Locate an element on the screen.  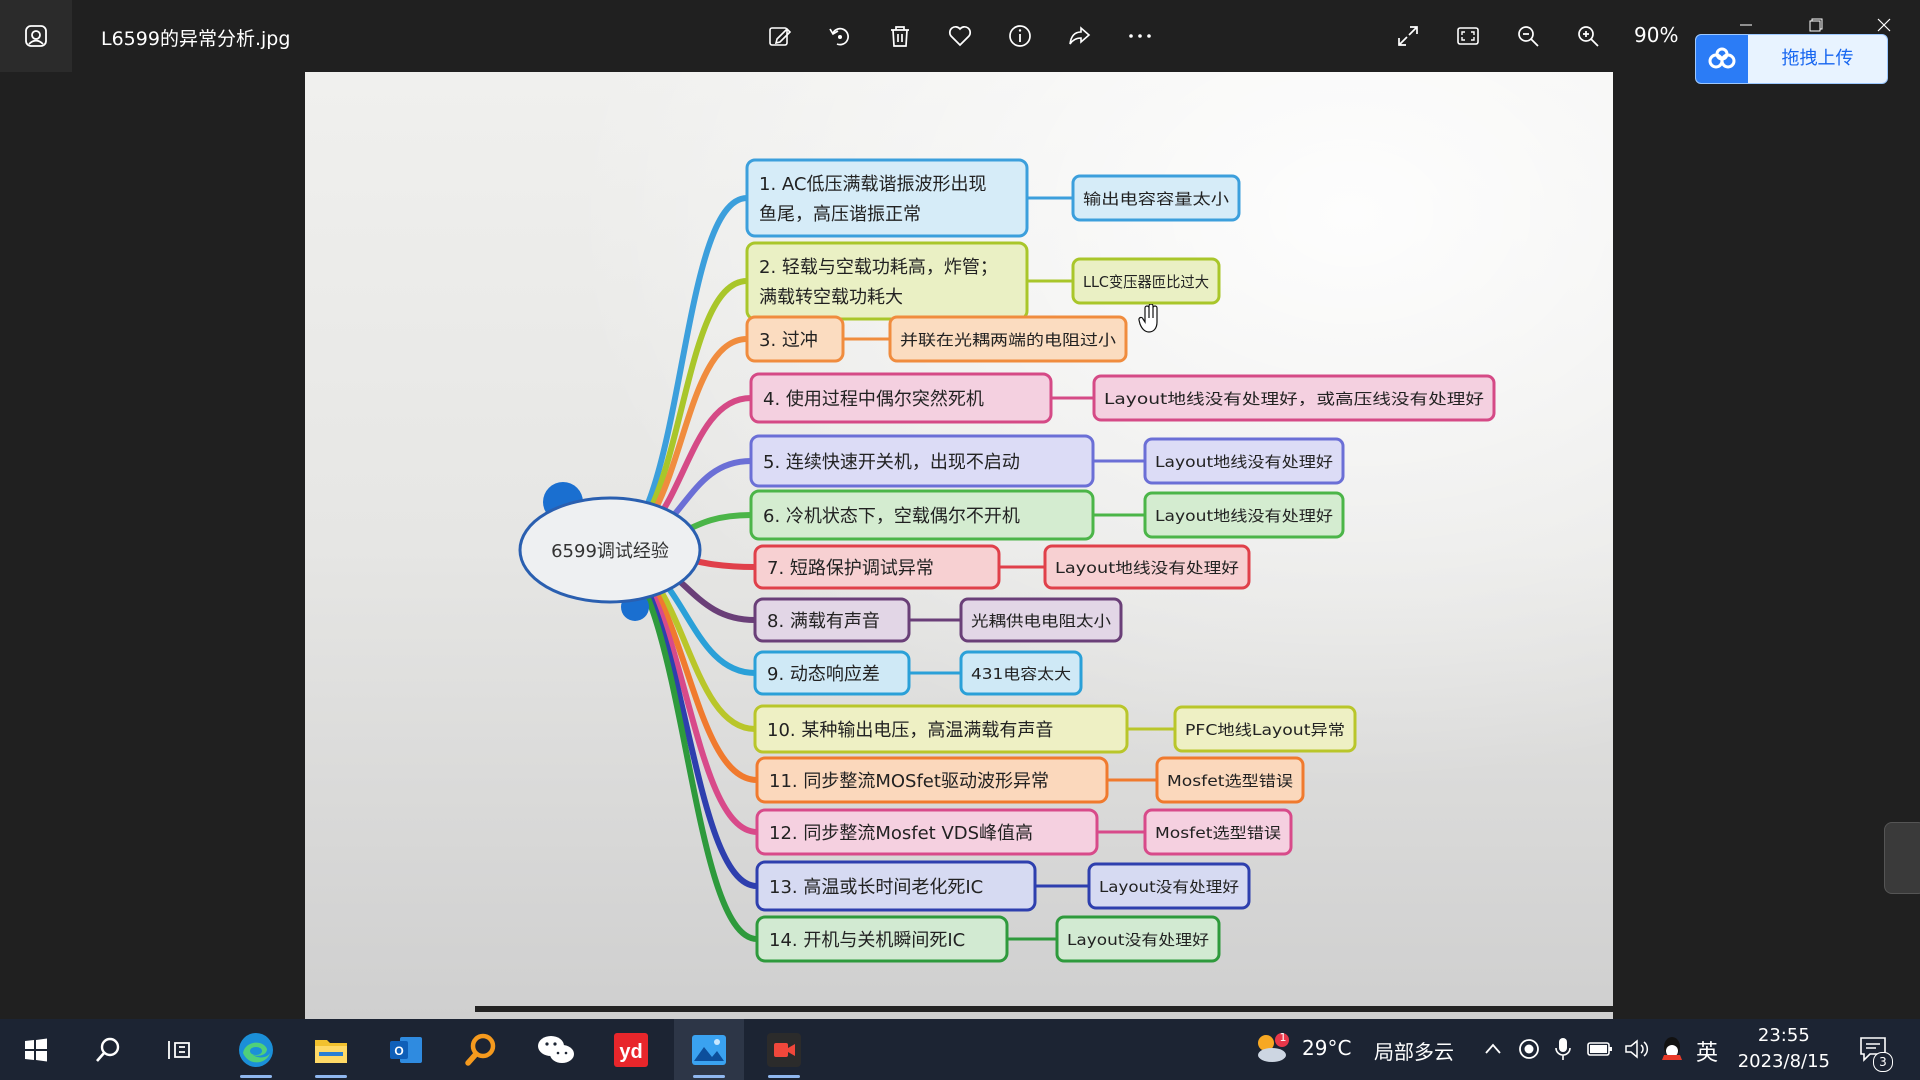
mindmap-node-label: 10. 某种输出电压，高温满载有声音 is located at coordinates (910, 730).